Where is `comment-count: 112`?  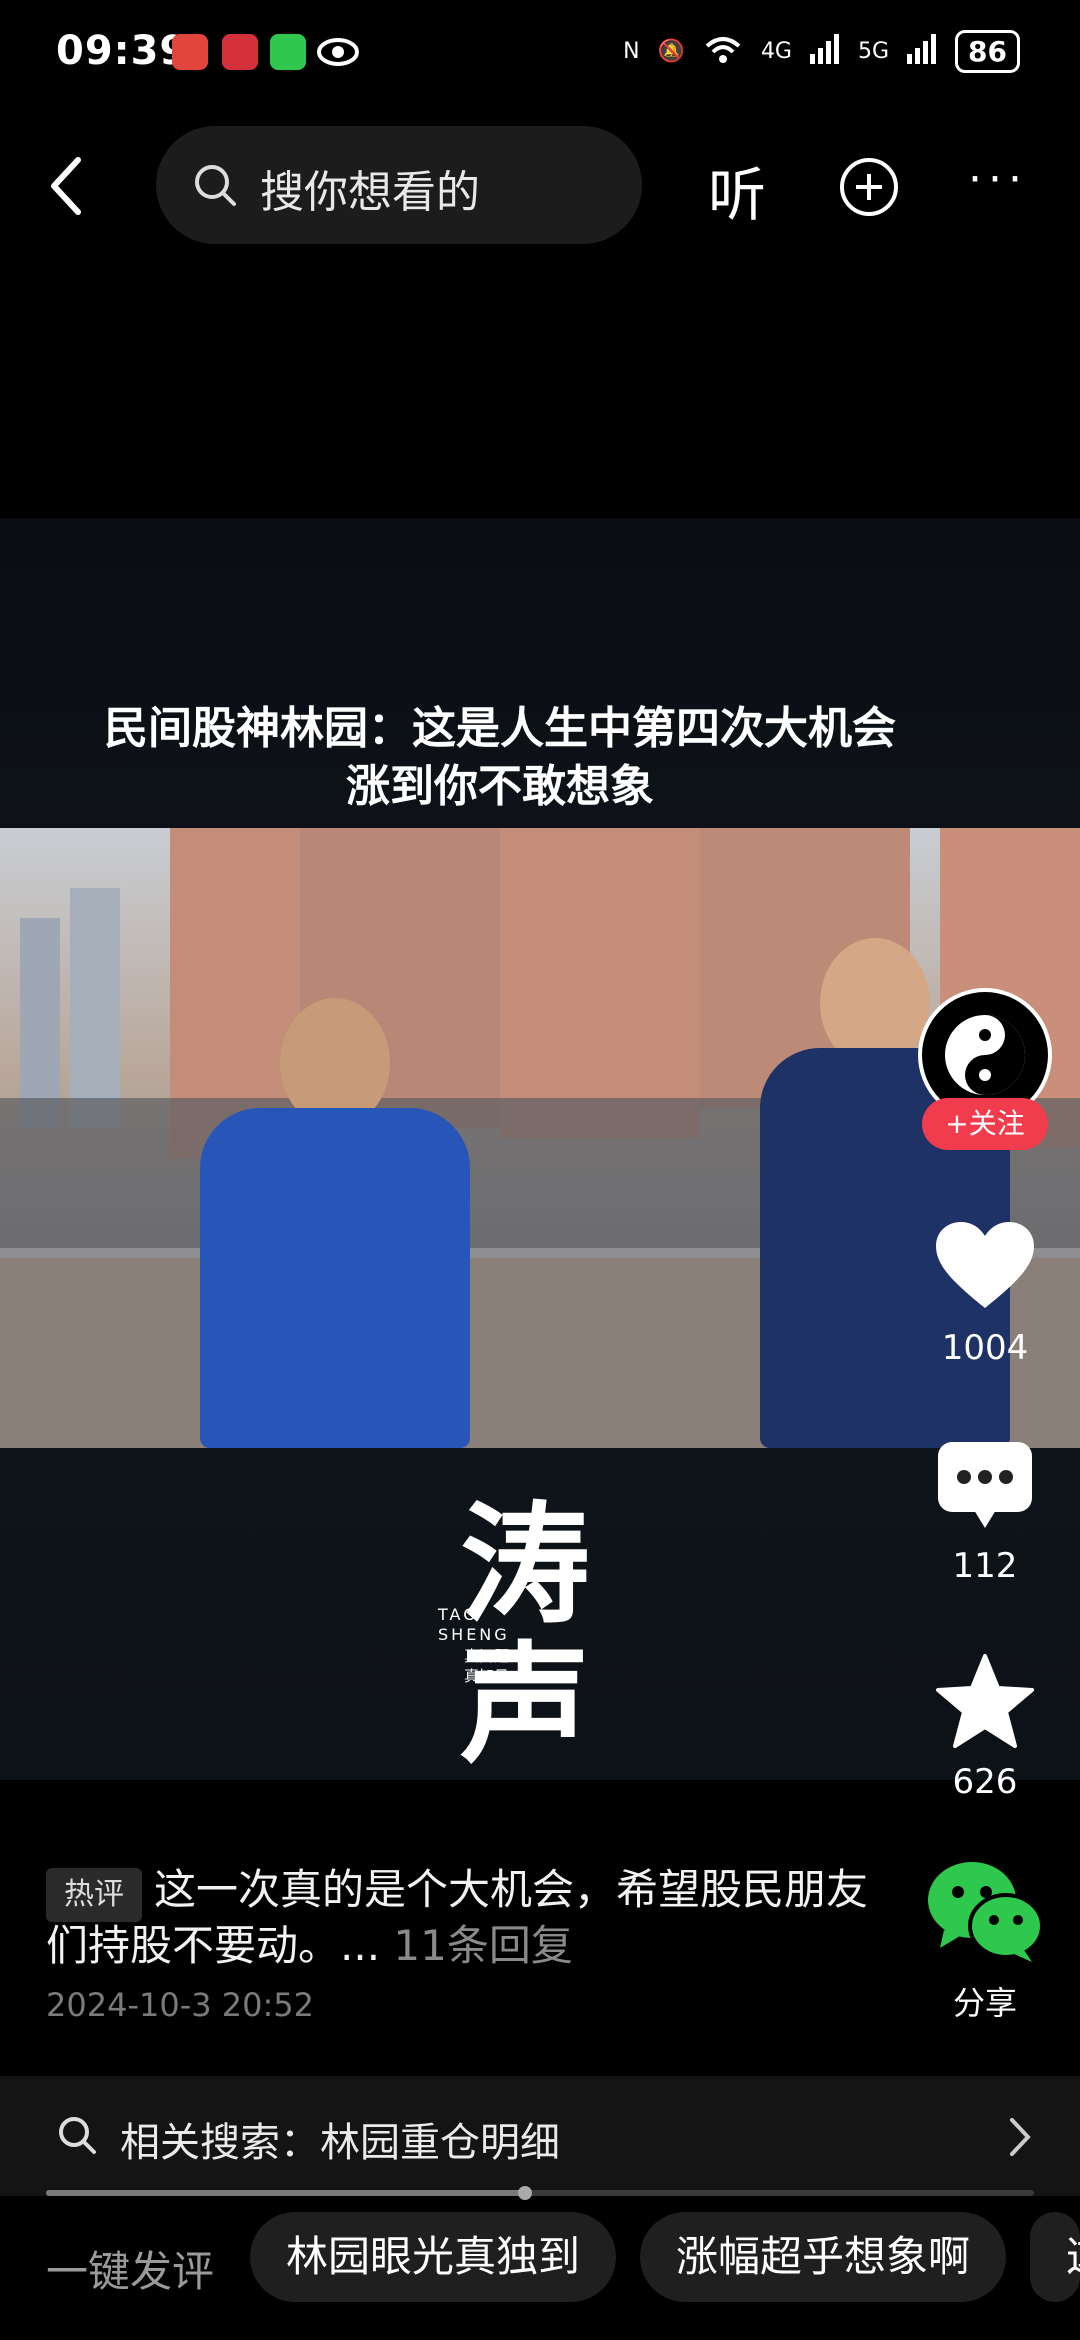 comment-count: 112 is located at coordinates (985, 1566).